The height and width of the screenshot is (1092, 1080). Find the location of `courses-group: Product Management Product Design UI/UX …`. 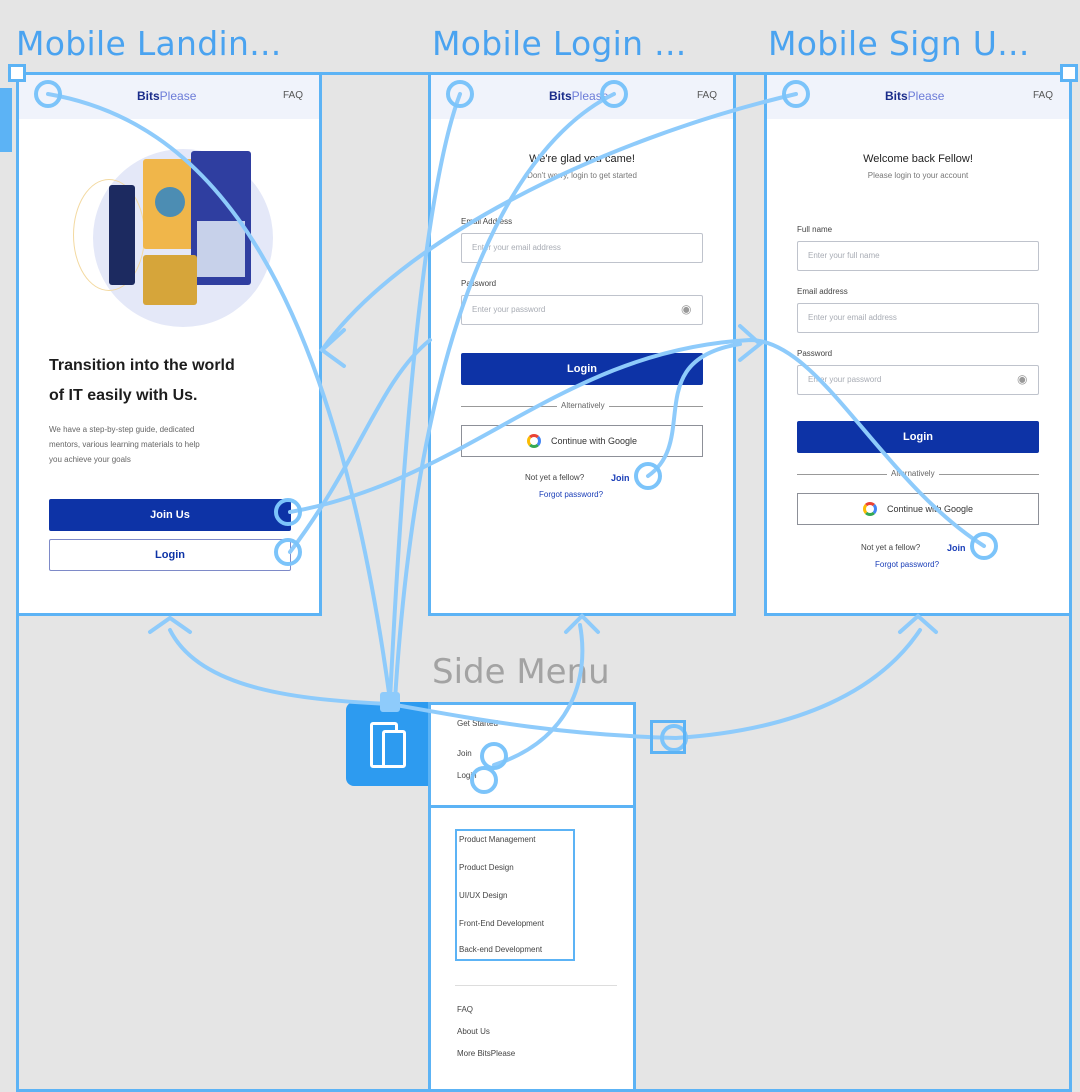

courses-group: Product Management Product Design UI/UX … is located at coordinates (515, 895).